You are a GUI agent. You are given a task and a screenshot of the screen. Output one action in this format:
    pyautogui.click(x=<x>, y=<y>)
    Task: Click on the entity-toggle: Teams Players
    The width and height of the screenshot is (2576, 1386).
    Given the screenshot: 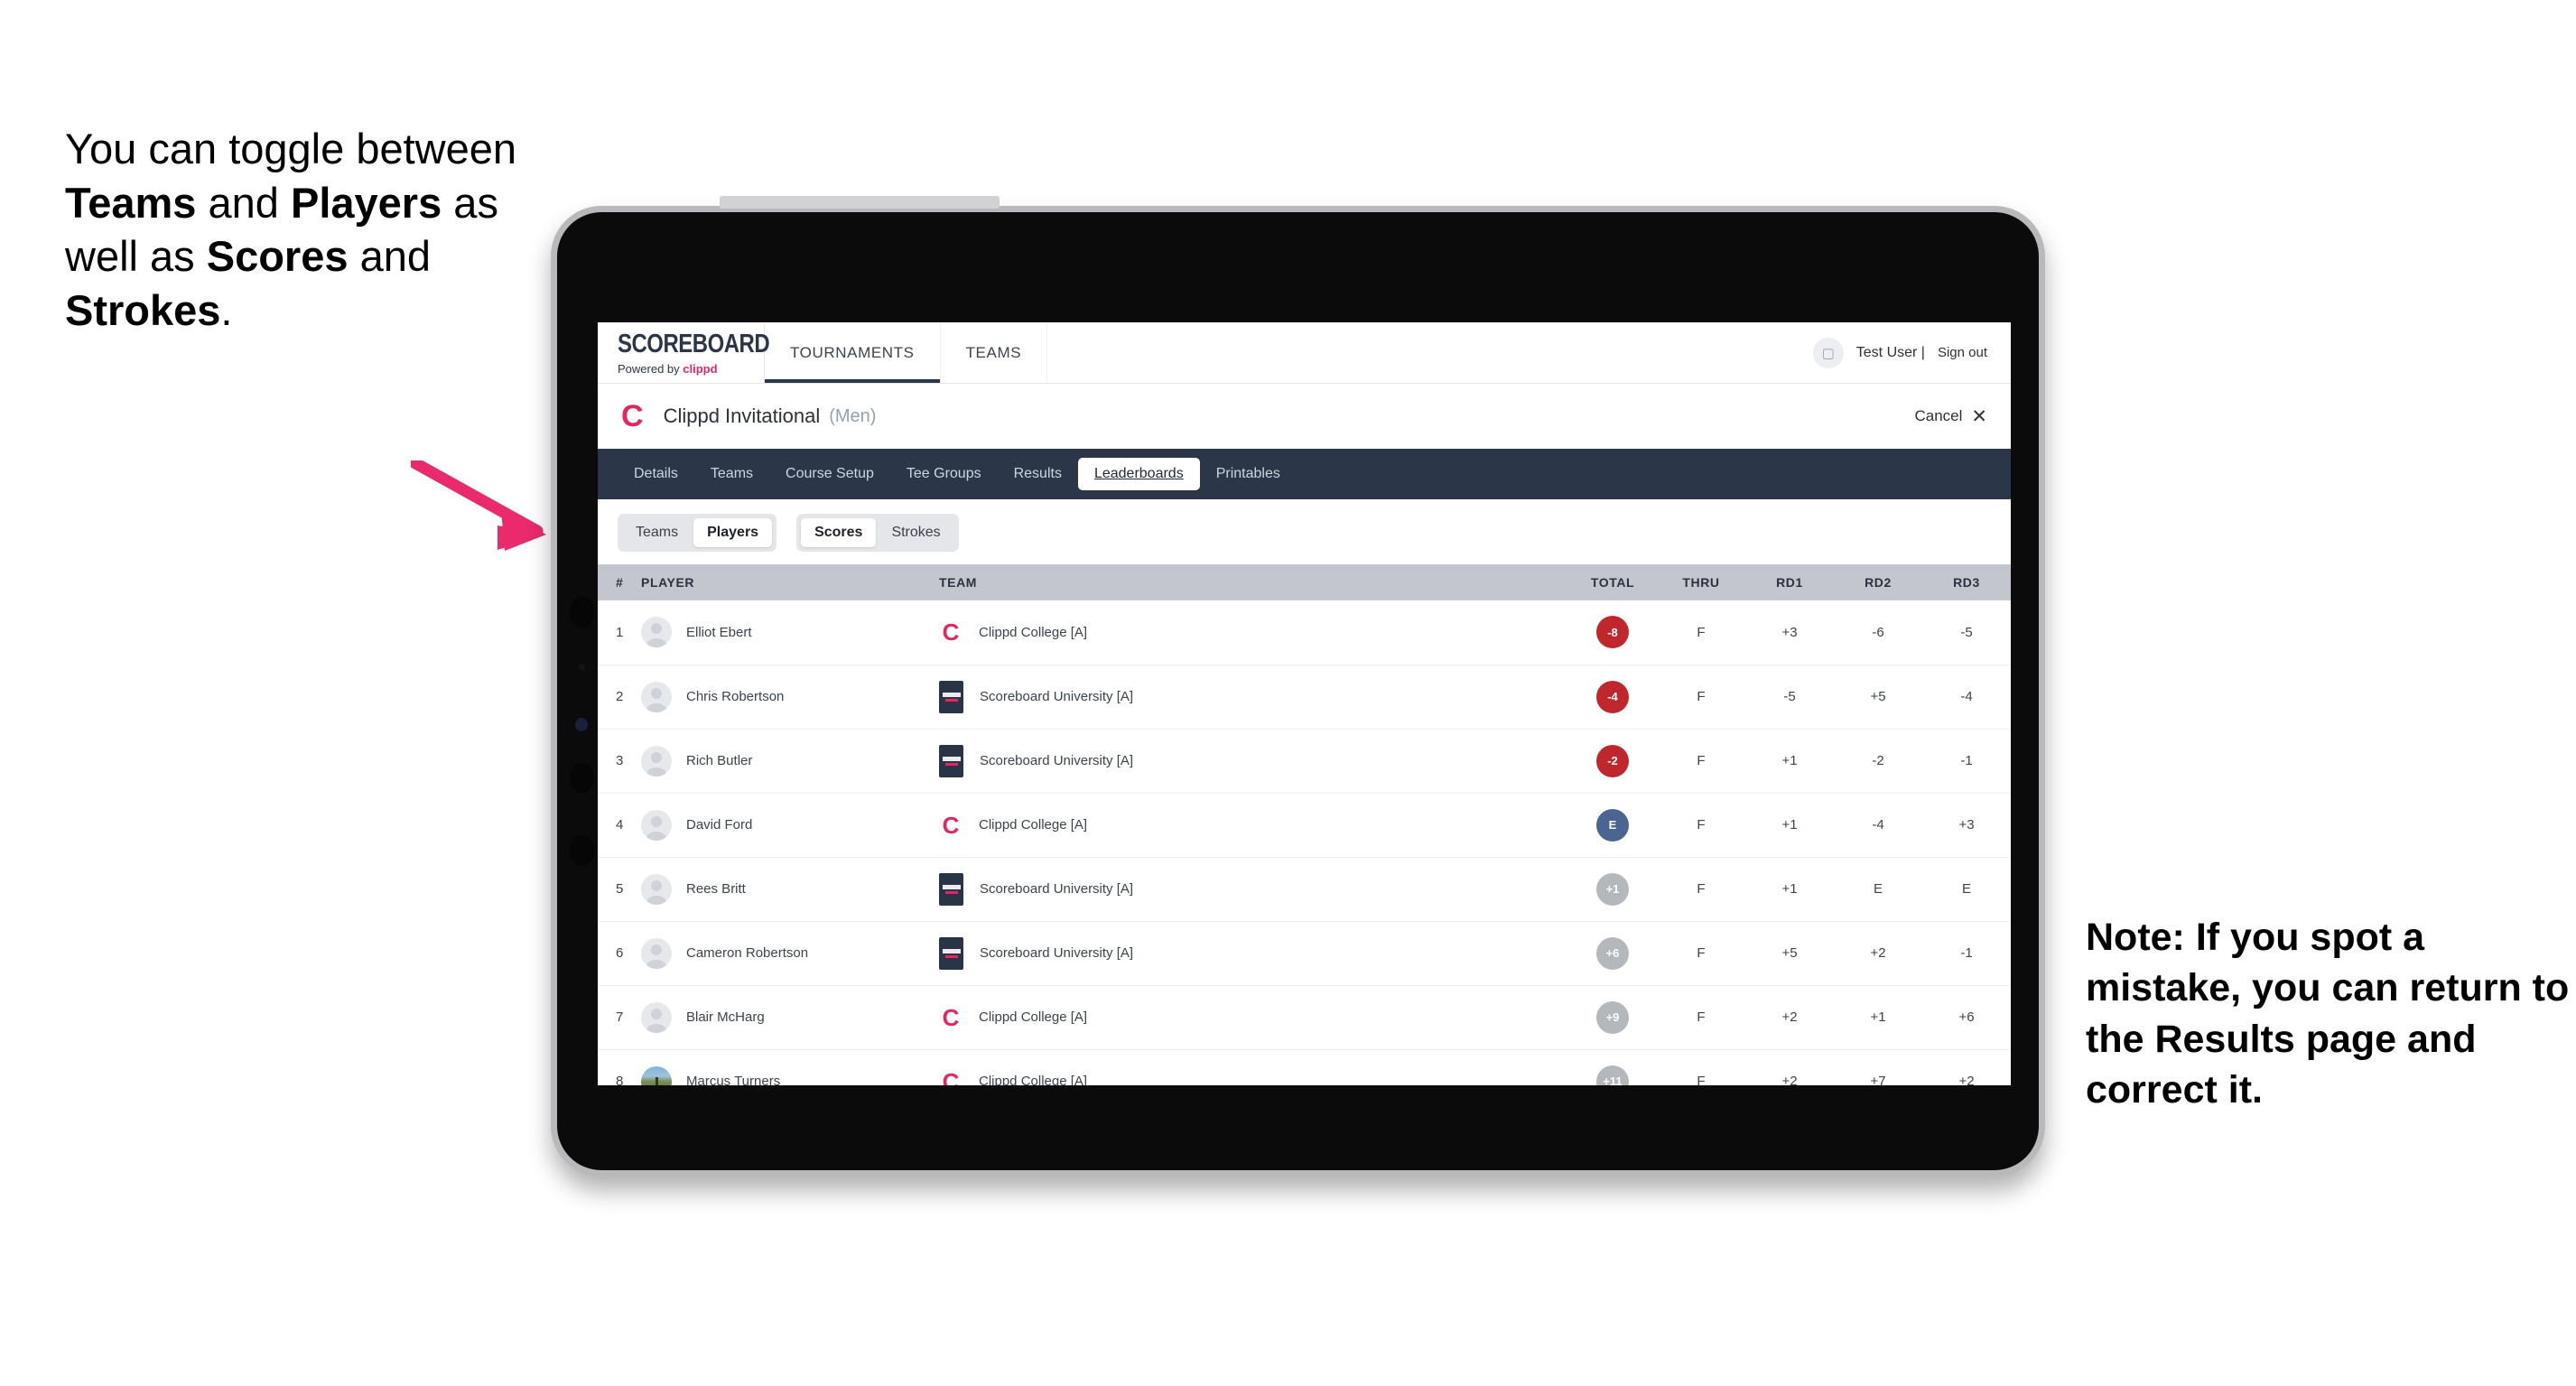 What is the action you would take?
    pyautogui.click(x=697, y=533)
    